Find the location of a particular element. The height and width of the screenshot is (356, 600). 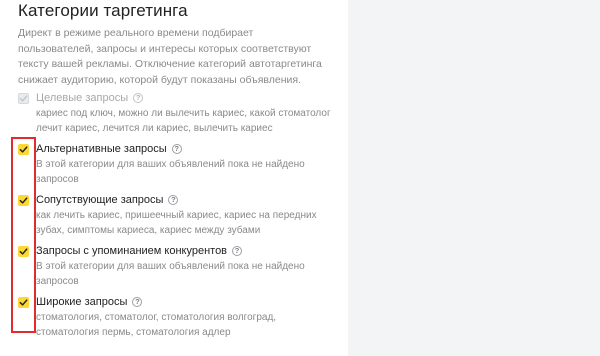

checkmark-icon is located at coordinates (23, 98).